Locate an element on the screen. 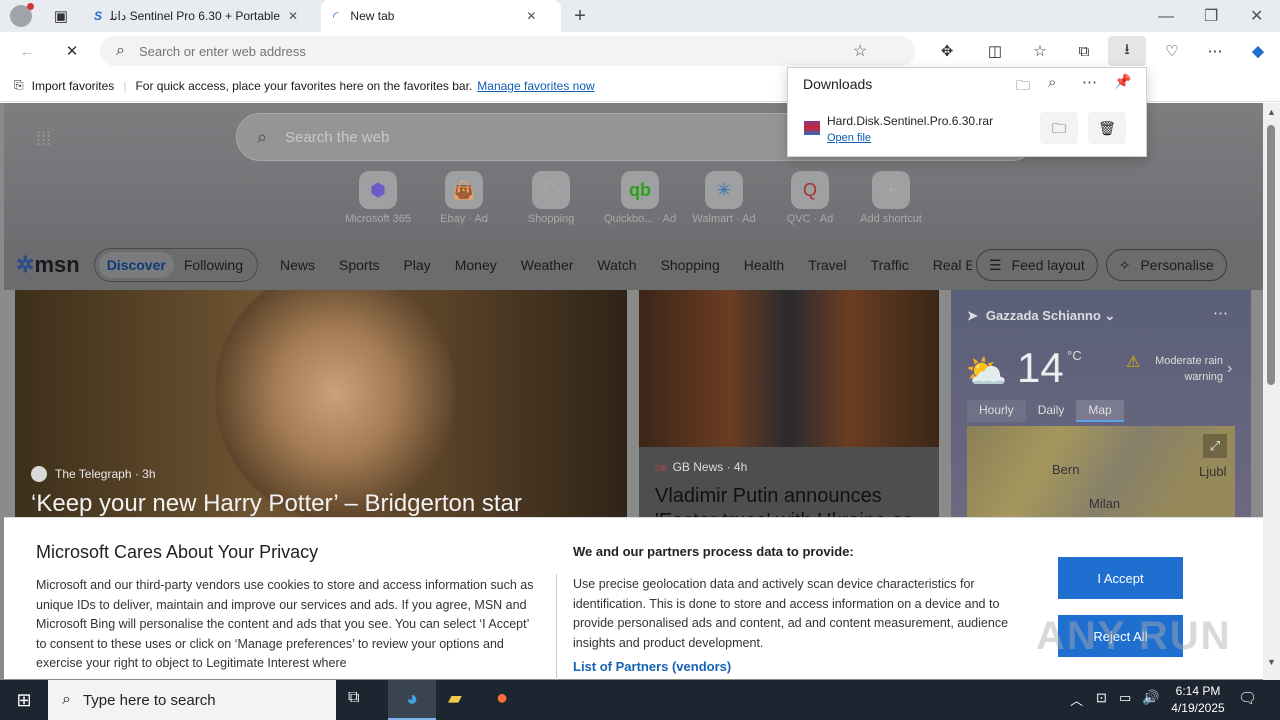 The height and width of the screenshot is (720, 1280). nav-watch: Watch is located at coordinates (616, 265).